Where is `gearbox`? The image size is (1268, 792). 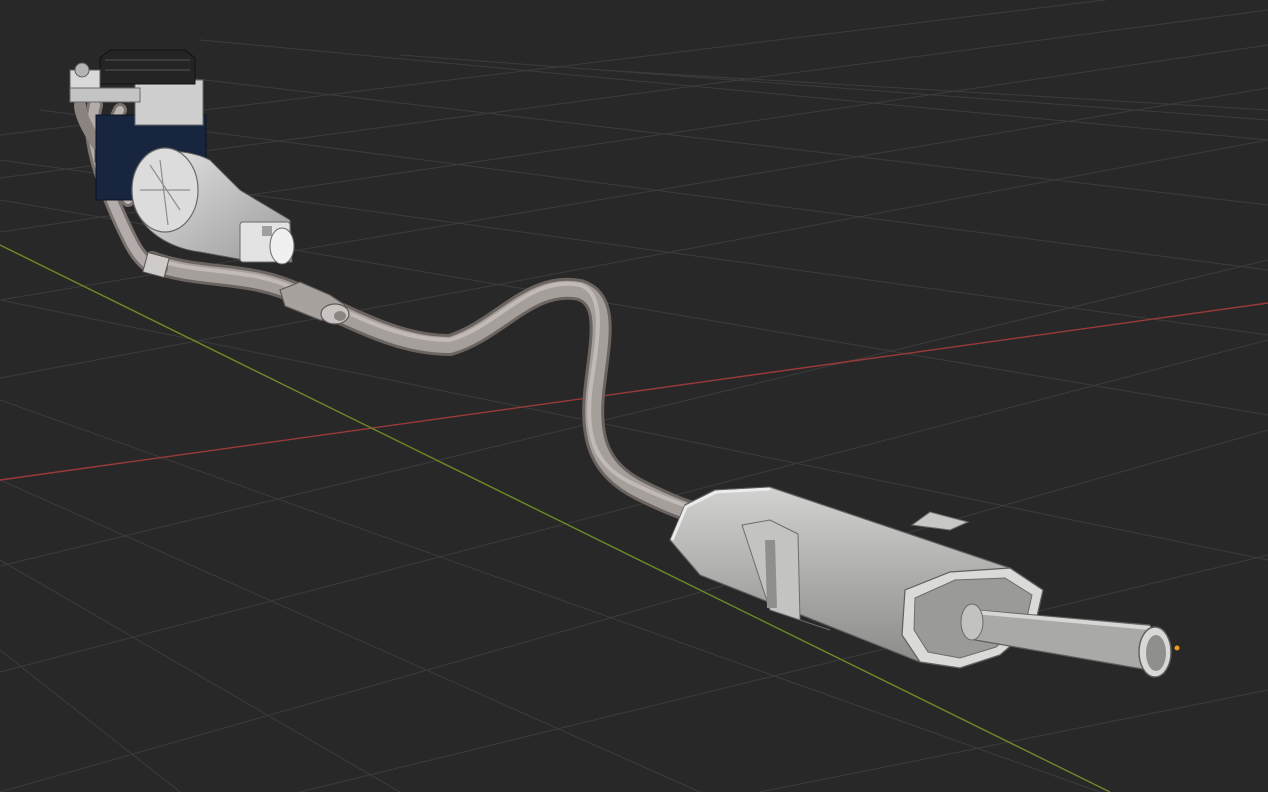 gearbox is located at coordinates (213, 206).